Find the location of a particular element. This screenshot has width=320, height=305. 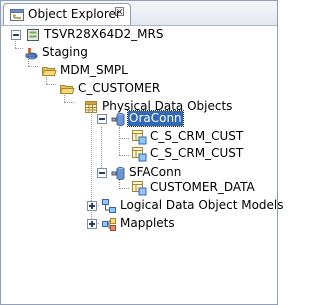

tree-node-label: OraConn is located at coordinates (155, 118).